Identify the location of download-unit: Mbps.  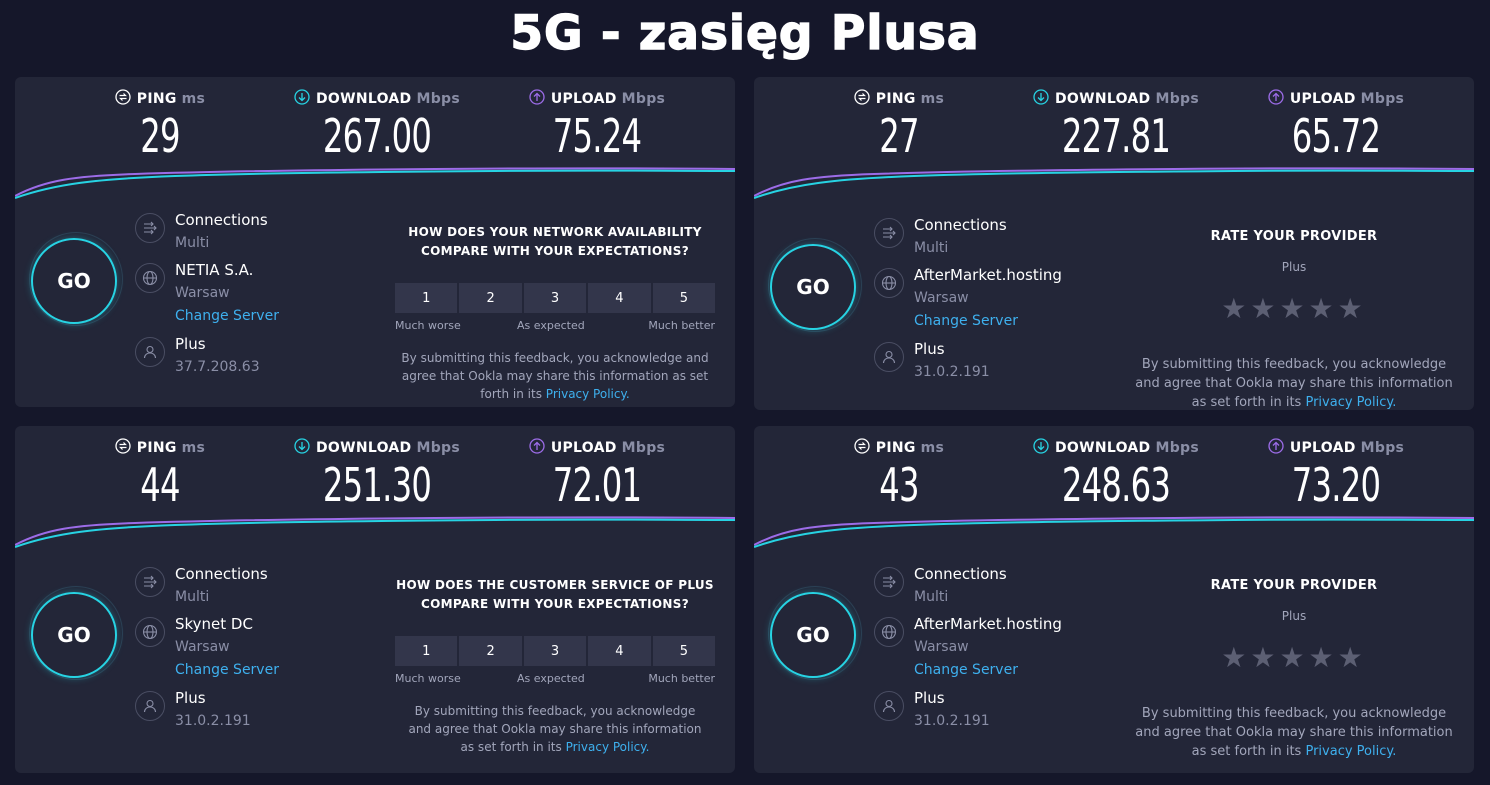
(1177, 99).